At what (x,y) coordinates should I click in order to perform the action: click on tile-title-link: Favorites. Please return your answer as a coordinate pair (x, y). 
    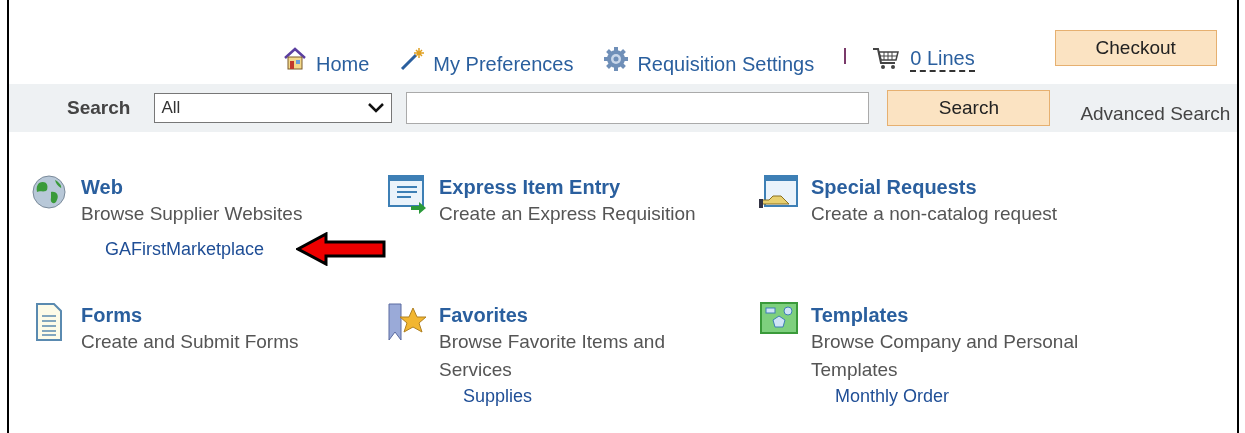
    Looking at the image, I should click on (584, 315).